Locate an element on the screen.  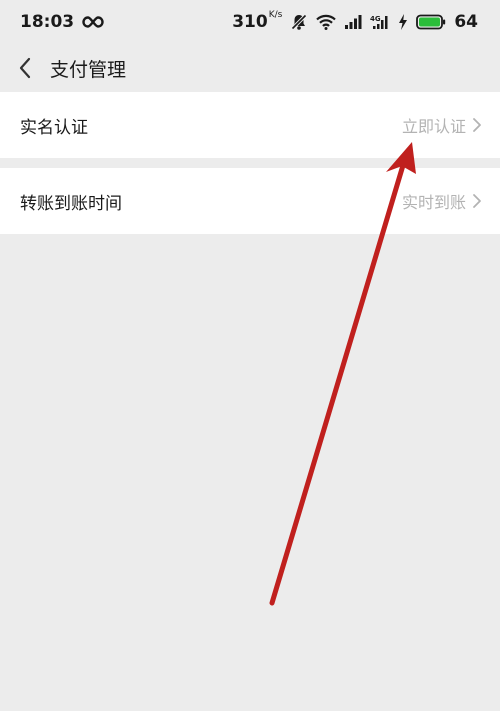
svg-text: 4G is located at coordinates (375, 19).